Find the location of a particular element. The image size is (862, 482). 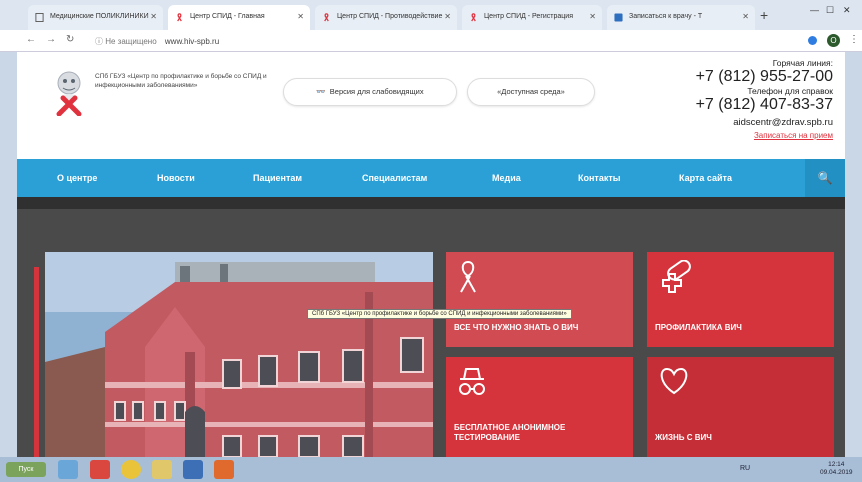

browser-tab-1: Медицинские ПОЛИКЛИНИКИ ✕ is located at coordinates (95, 17).